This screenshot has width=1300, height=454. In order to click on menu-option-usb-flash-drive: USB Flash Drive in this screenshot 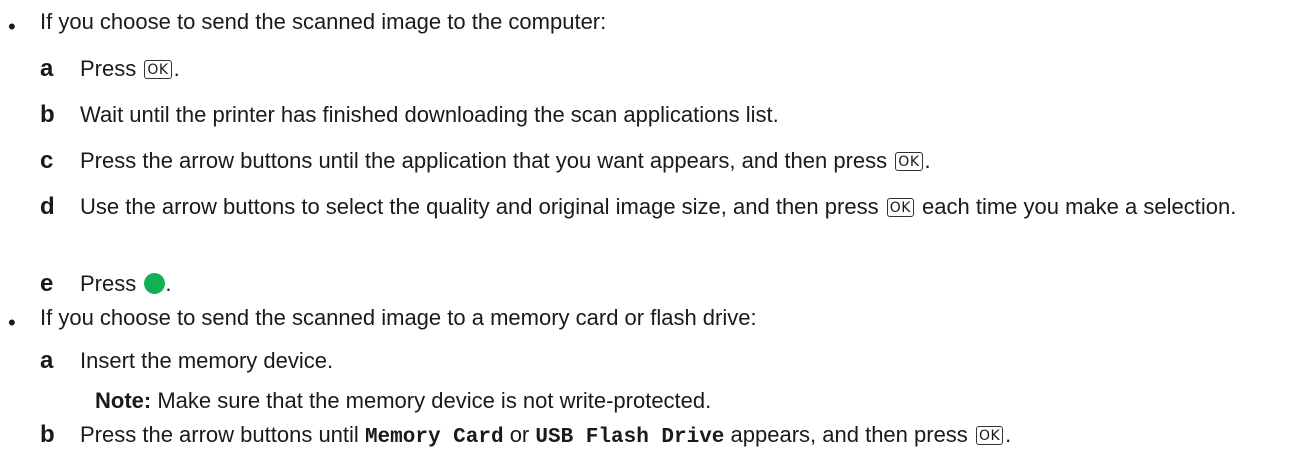, I will do `click(630, 437)`.